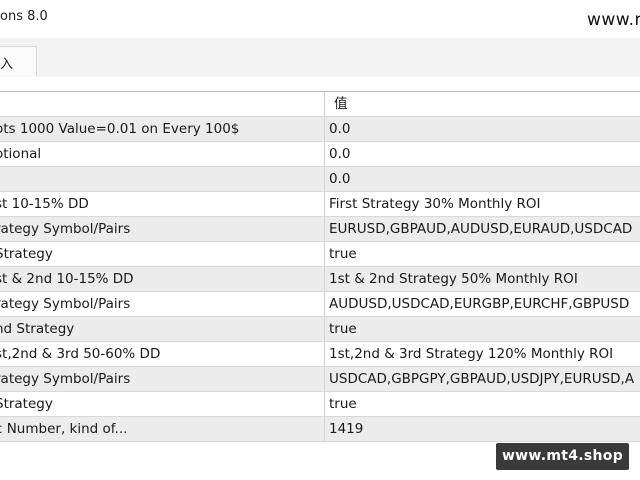 The image size is (640, 480). Describe the element at coordinates (162, 354) in the screenshot. I see `param-name: st,2nd & 3rd 50-60% DD` at that location.